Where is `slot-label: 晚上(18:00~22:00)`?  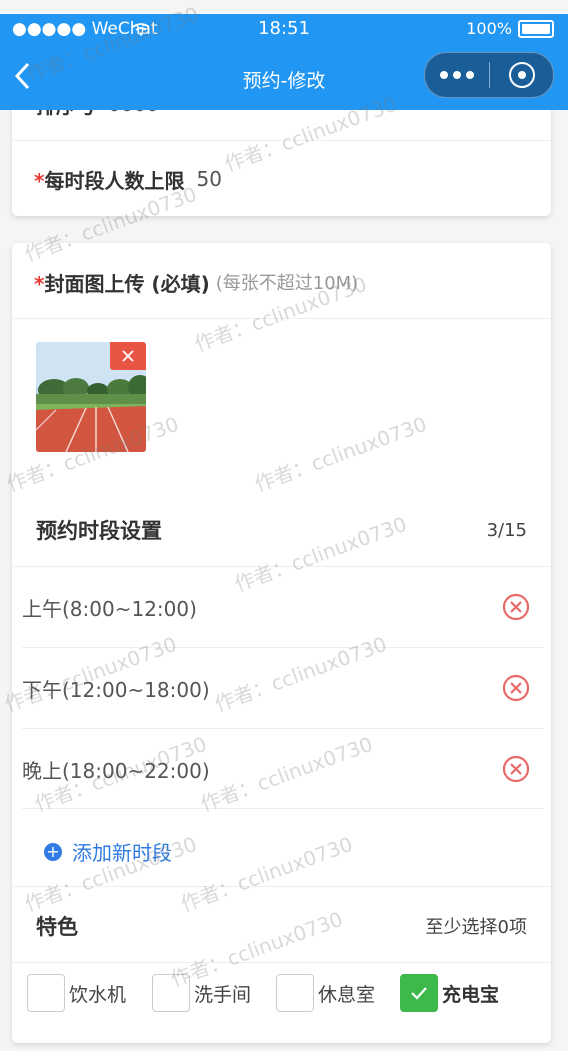
slot-label: 晚上(18:00~22:00) is located at coordinates (116, 770).